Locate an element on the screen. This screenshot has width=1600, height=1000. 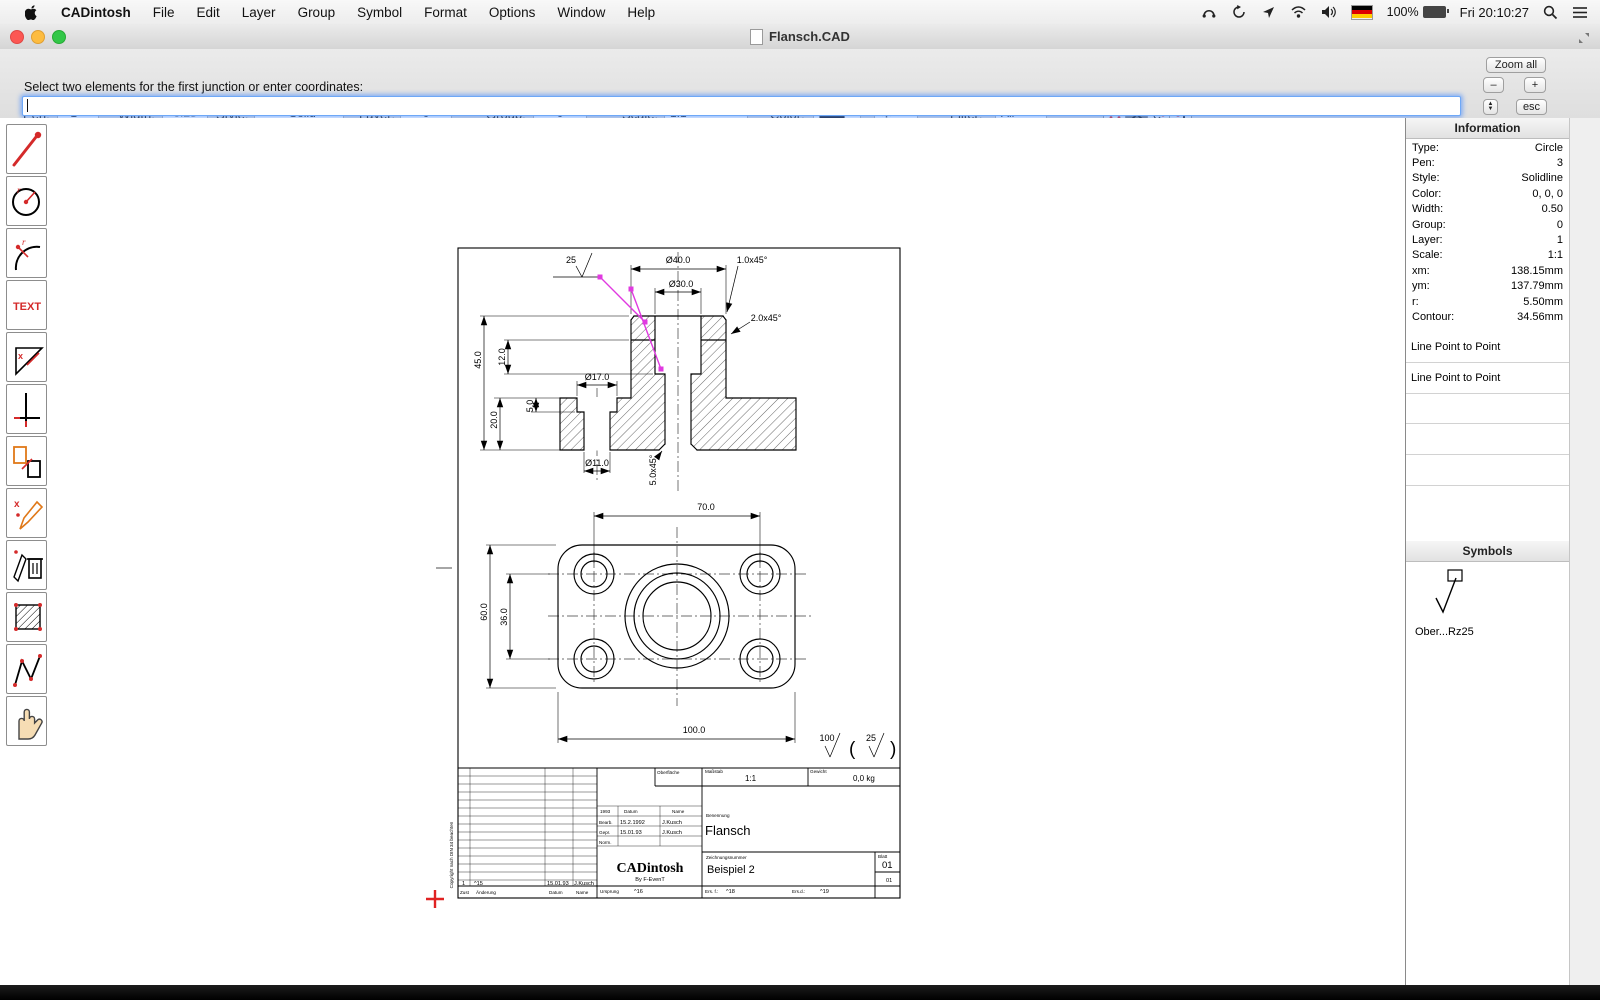
dimension-tool: x is located at coordinates (26, 357).